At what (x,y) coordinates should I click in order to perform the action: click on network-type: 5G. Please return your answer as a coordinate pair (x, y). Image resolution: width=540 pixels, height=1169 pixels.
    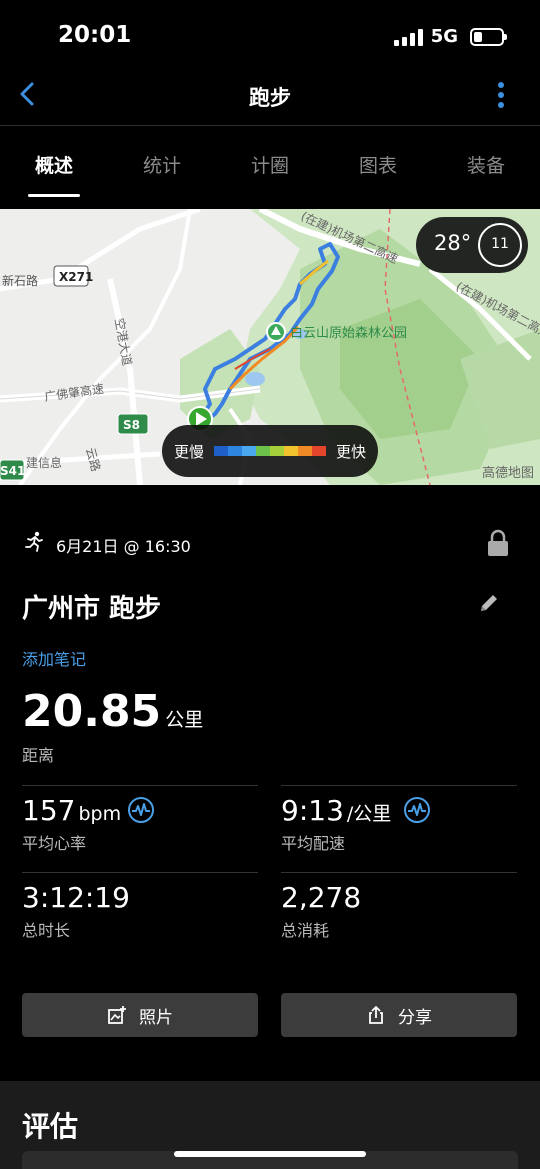
    Looking at the image, I should click on (444, 36).